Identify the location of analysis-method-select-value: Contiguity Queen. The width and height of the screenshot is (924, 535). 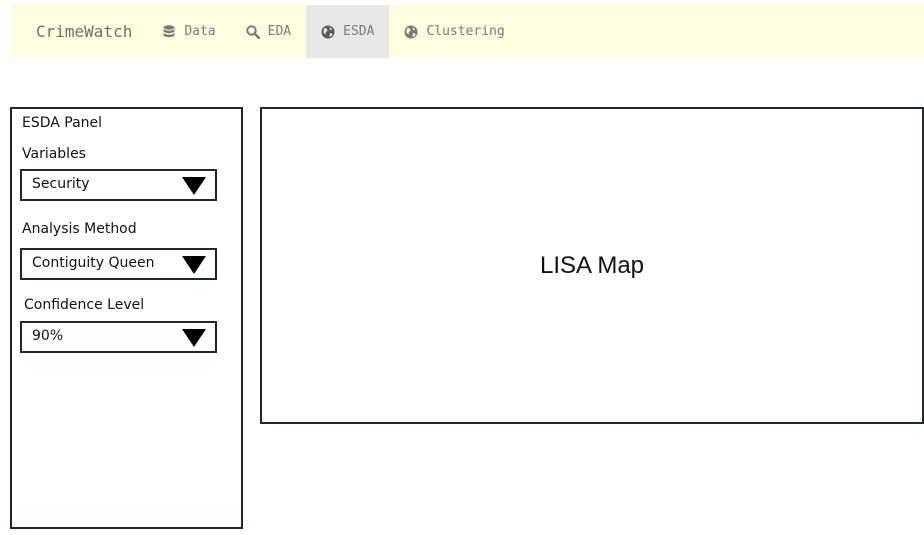
(93, 263).